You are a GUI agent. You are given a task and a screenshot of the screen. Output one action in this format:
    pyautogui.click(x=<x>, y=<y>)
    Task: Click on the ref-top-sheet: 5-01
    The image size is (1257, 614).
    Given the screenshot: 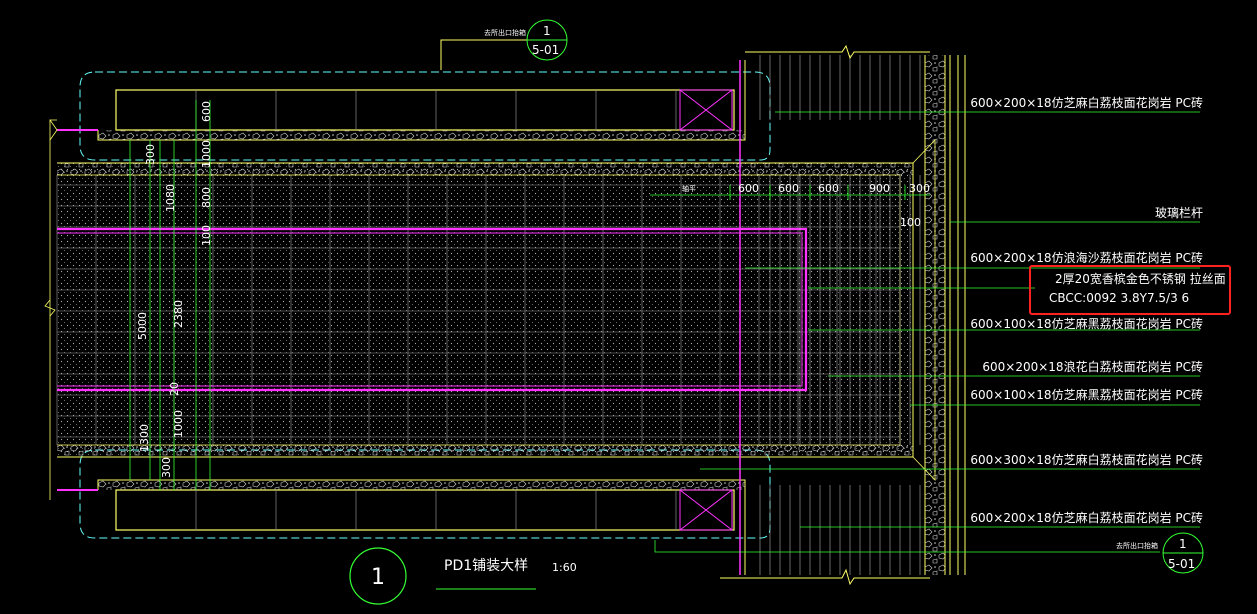 What is the action you would take?
    pyautogui.click(x=545, y=50)
    